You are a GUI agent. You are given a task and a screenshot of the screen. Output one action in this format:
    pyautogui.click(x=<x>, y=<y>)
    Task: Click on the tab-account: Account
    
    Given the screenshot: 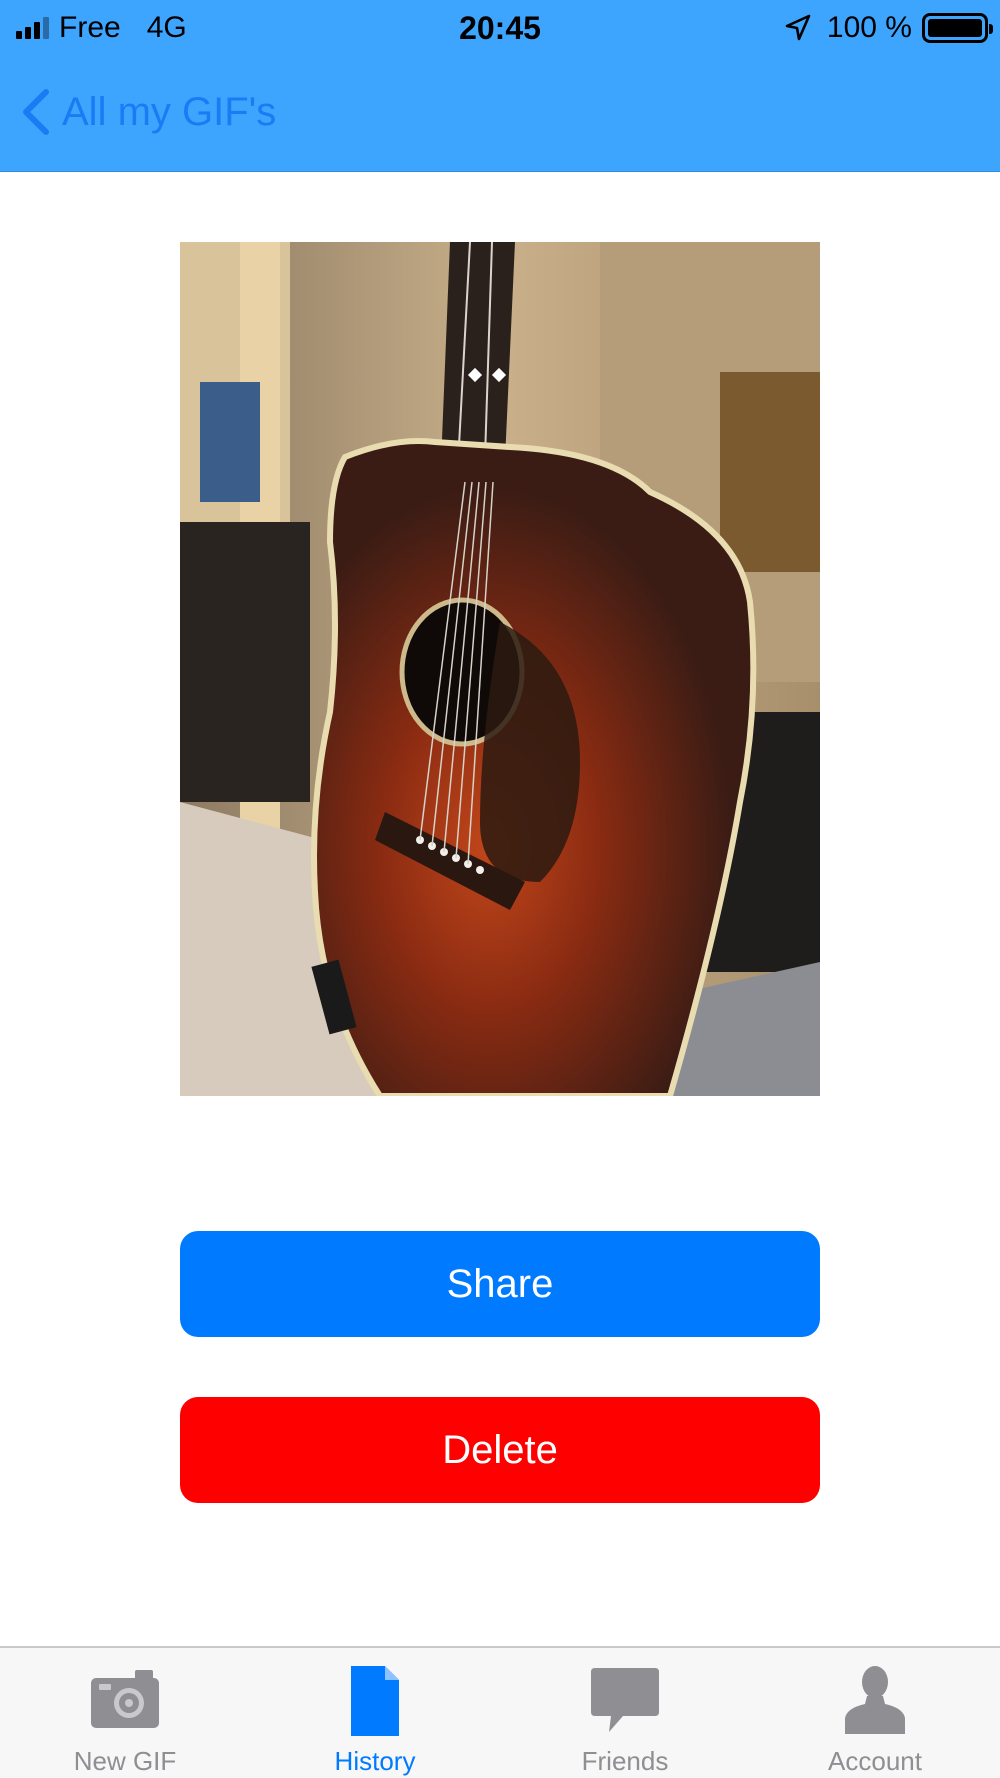 What is the action you would take?
    pyautogui.click(x=875, y=1713)
    